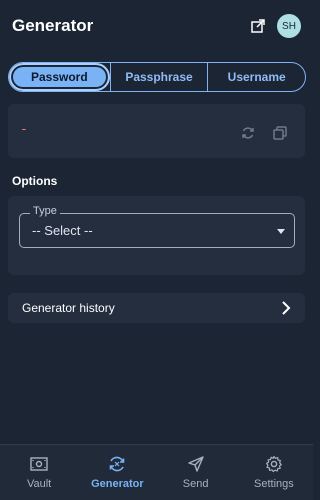  What do you see at coordinates (156, 26) in the screenshot?
I see `header: Generator SH` at bounding box center [156, 26].